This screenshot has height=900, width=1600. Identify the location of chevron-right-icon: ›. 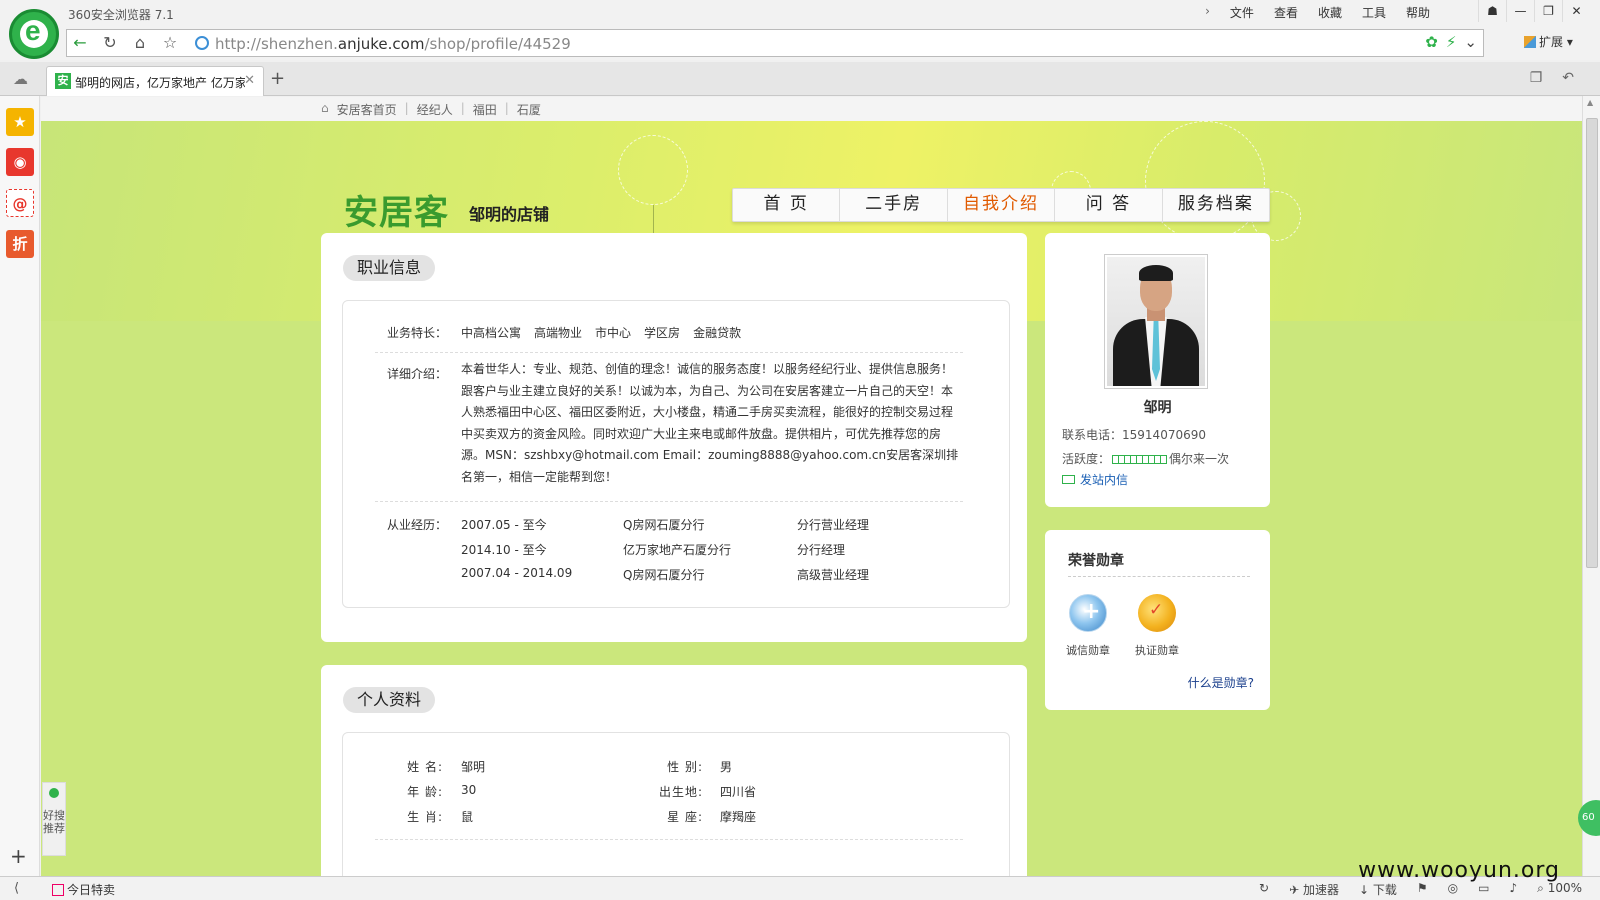
(1207, 12).